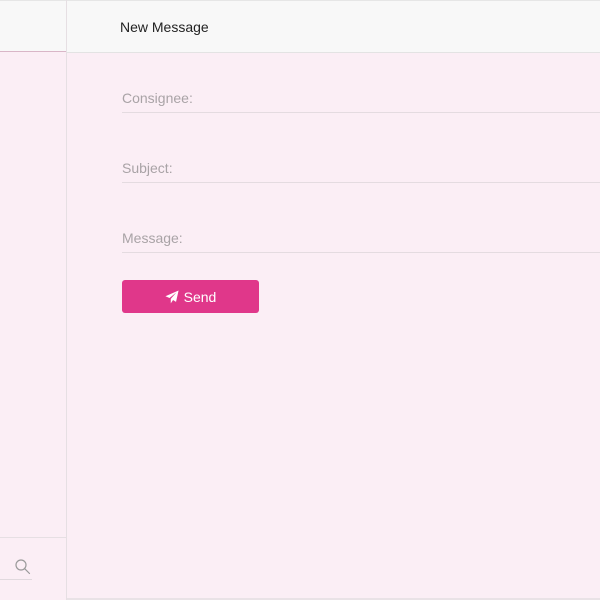 The image size is (600, 600). Describe the element at coordinates (33, 26) in the screenshot. I see `sidebar-header` at that location.